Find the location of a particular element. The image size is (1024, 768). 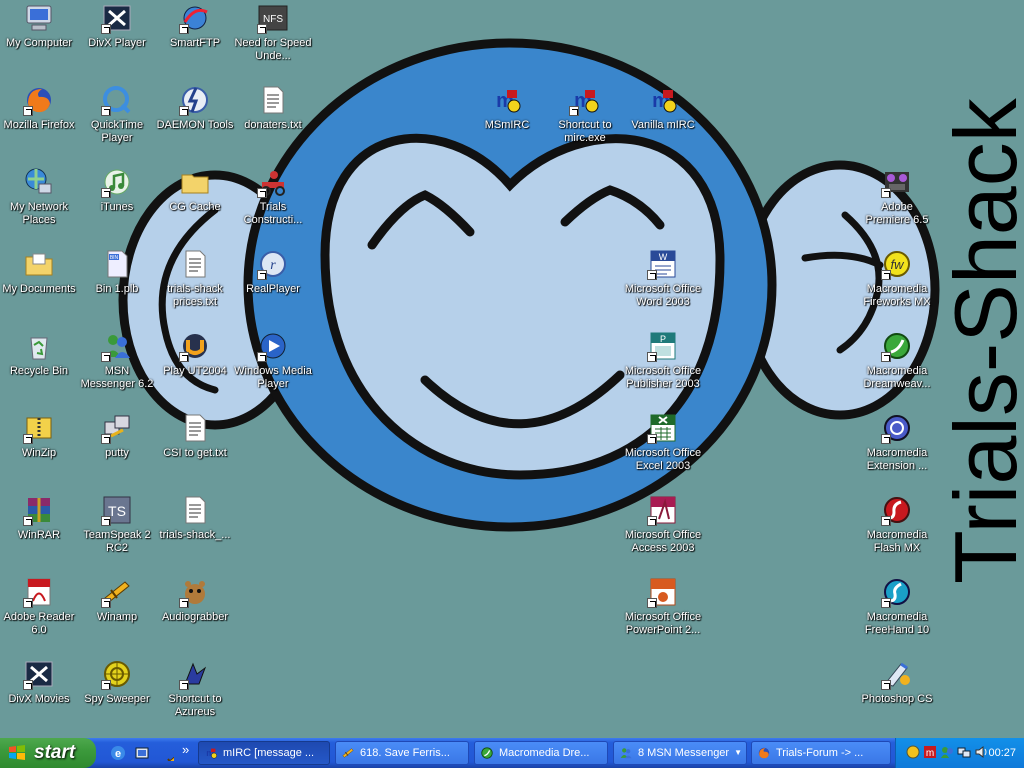

desktop-icon-putty: putty is located at coordinates (117, 436).